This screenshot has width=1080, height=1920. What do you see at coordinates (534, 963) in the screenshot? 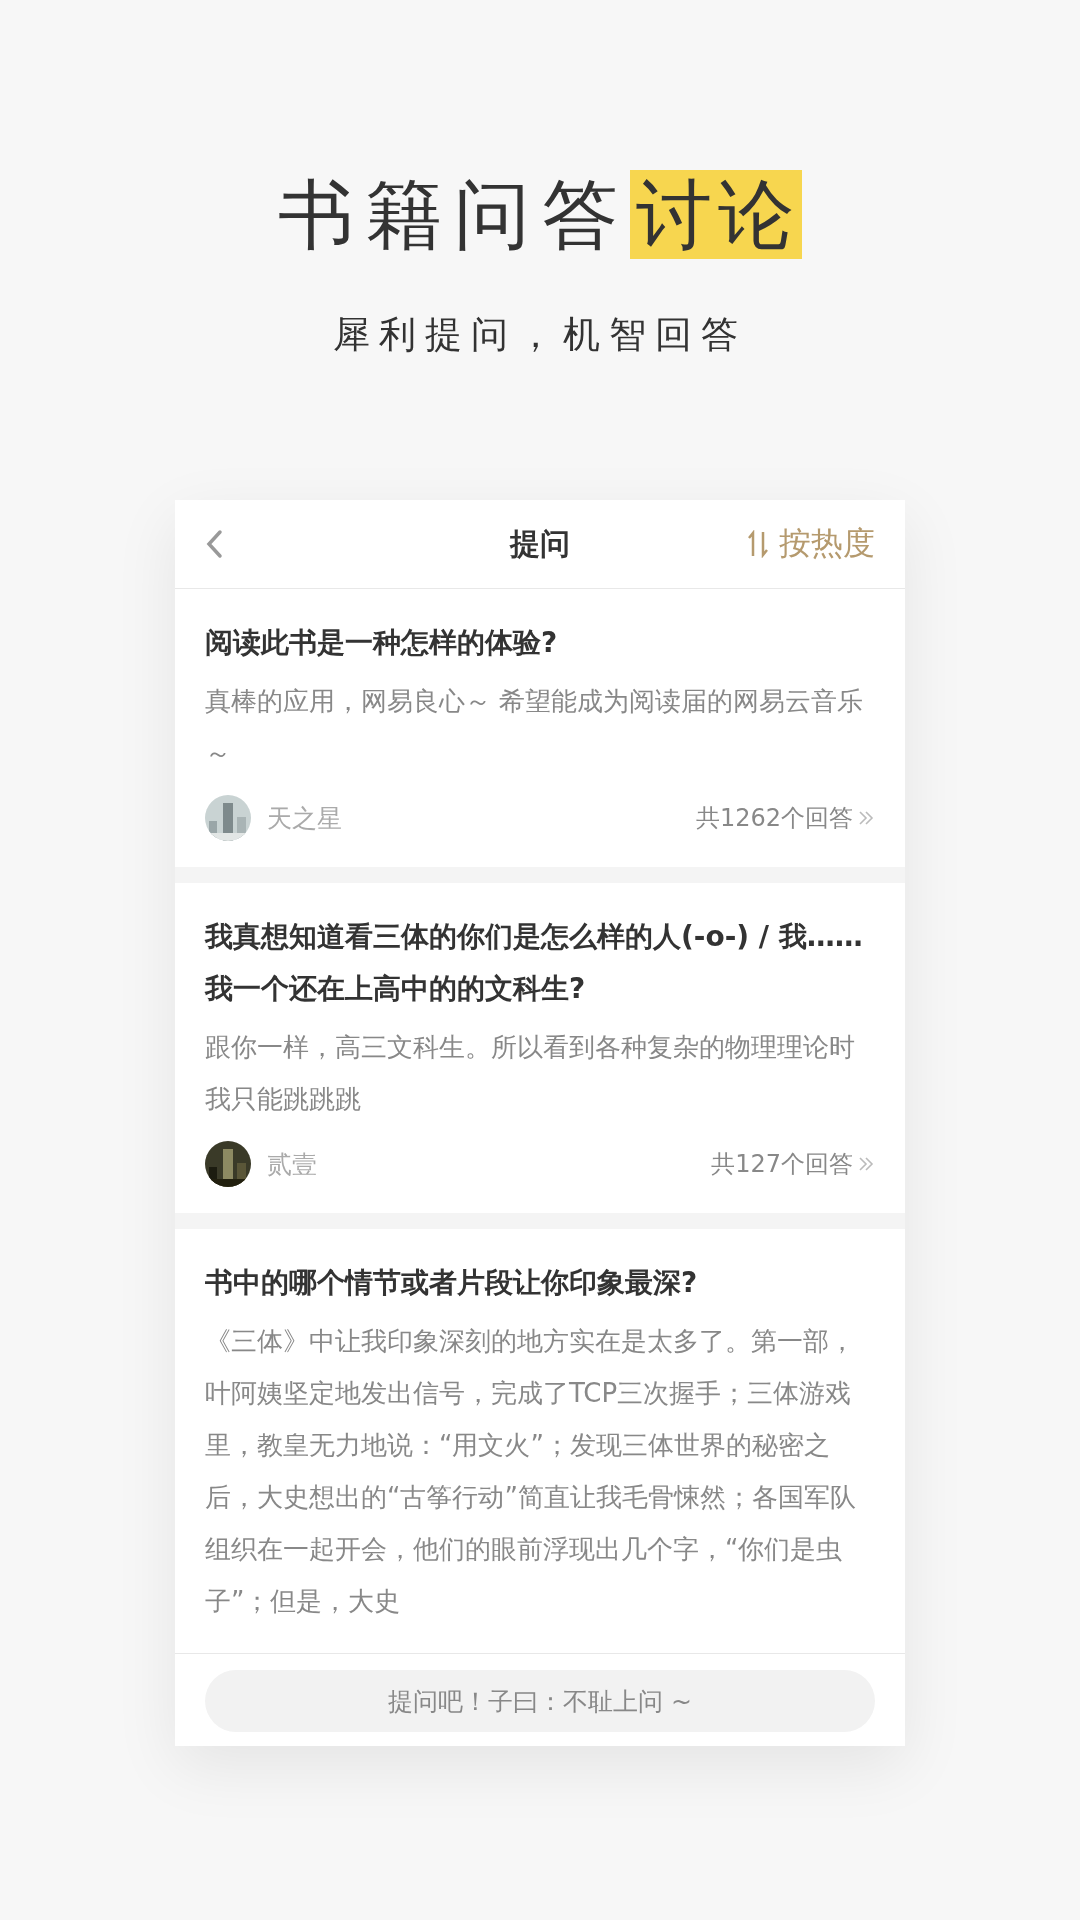
I see `question-title: 我真想知道看三体的你们是怎么样的人(-o-) / 我……我一个还在上高中的的文科生?` at bounding box center [534, 963].